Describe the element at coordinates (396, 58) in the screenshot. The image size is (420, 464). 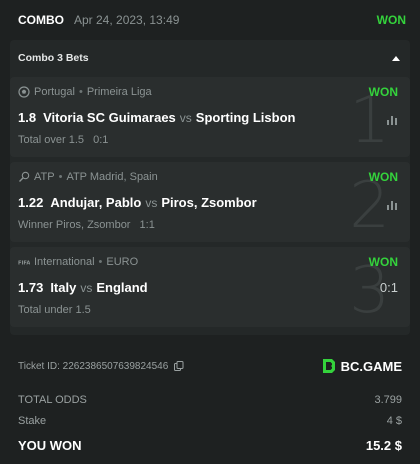
I see `chevron-up-icon` at that location.